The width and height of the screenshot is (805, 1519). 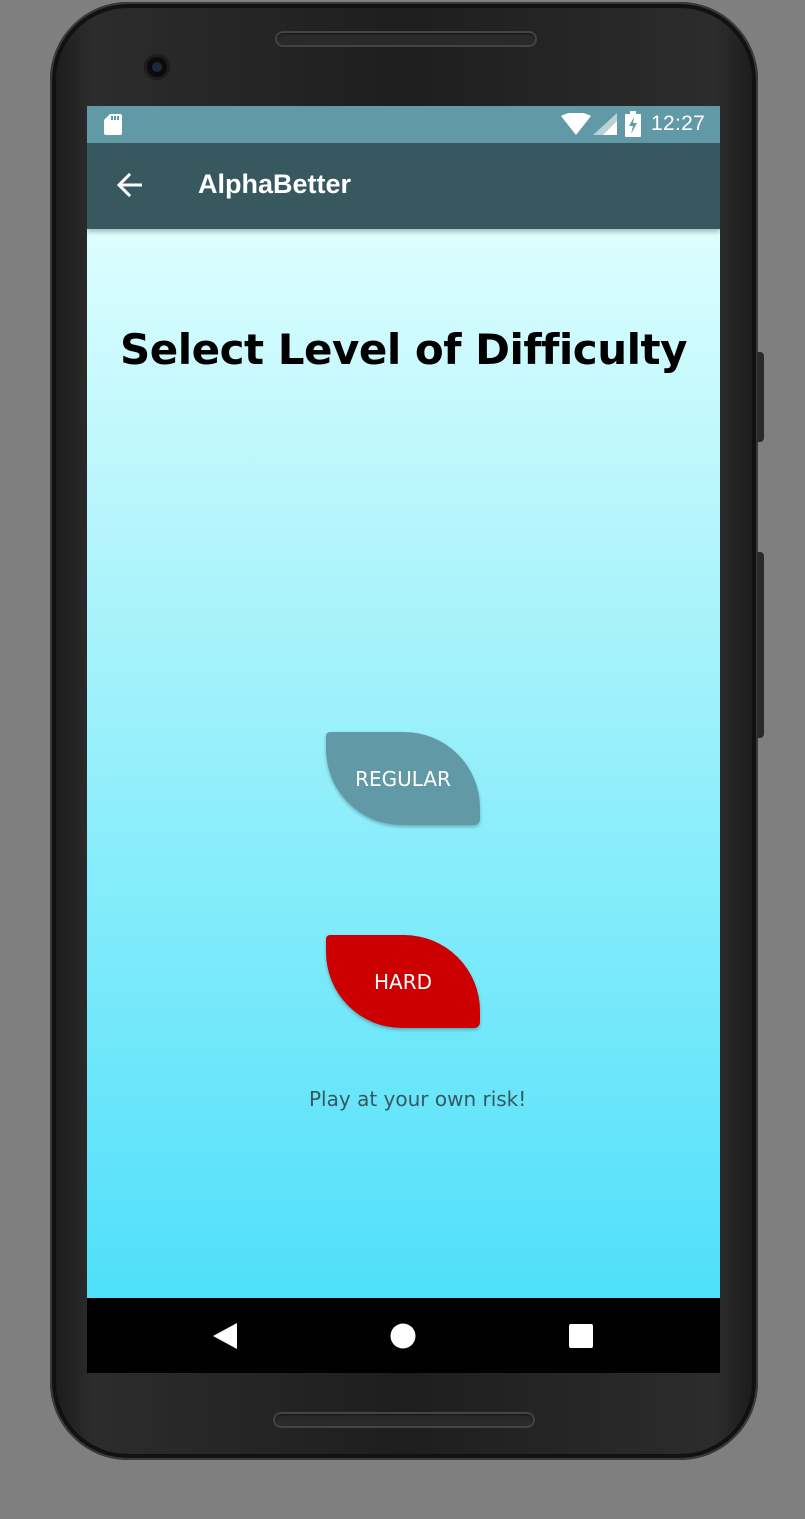 I want to click on nav-recents-icon, so click(x=581, y=1336).